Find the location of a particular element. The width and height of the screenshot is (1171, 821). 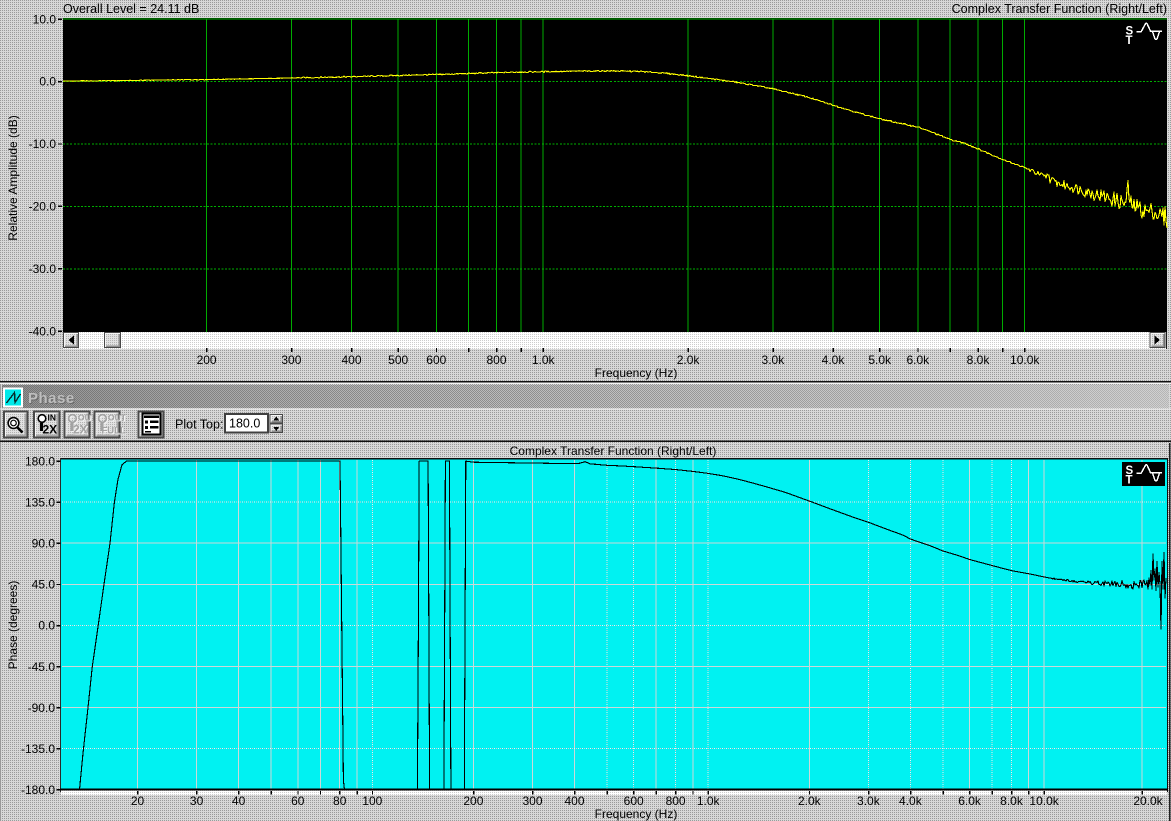

svg-text: Phase is located at coordinates (51, 398).